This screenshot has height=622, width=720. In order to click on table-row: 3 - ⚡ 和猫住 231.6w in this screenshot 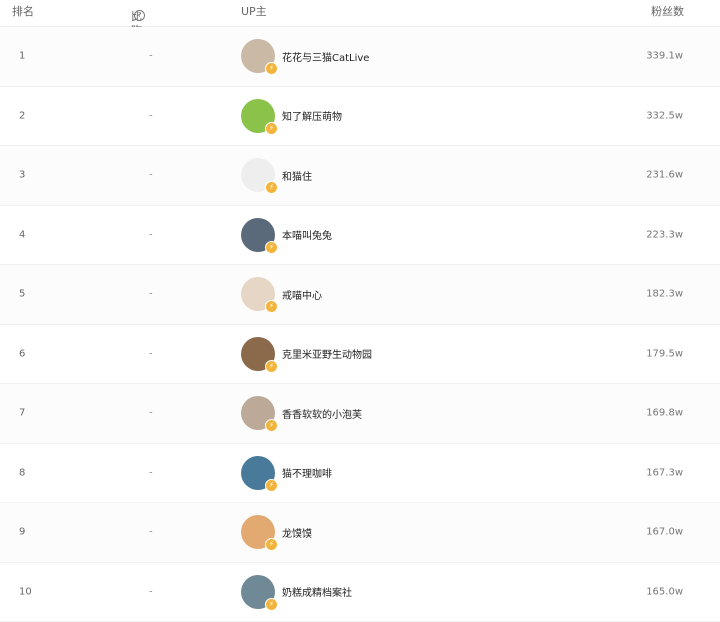, I will do `click(360, 176)`.